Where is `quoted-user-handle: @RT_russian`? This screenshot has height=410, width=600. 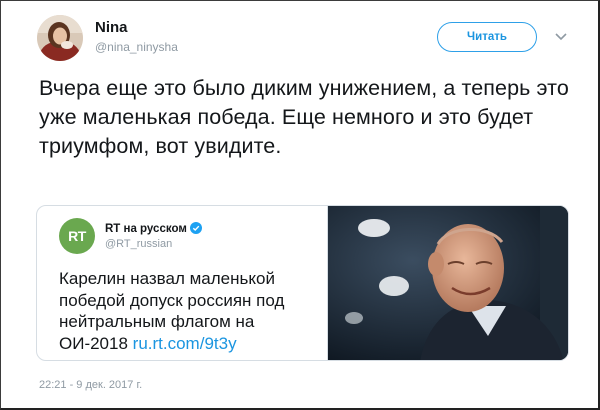
quoted-user-handle: @RT_russian is located at coordinates (138, 244).